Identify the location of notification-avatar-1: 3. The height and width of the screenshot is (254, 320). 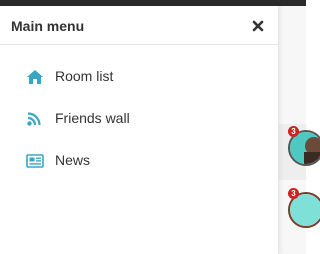
(304, 146).